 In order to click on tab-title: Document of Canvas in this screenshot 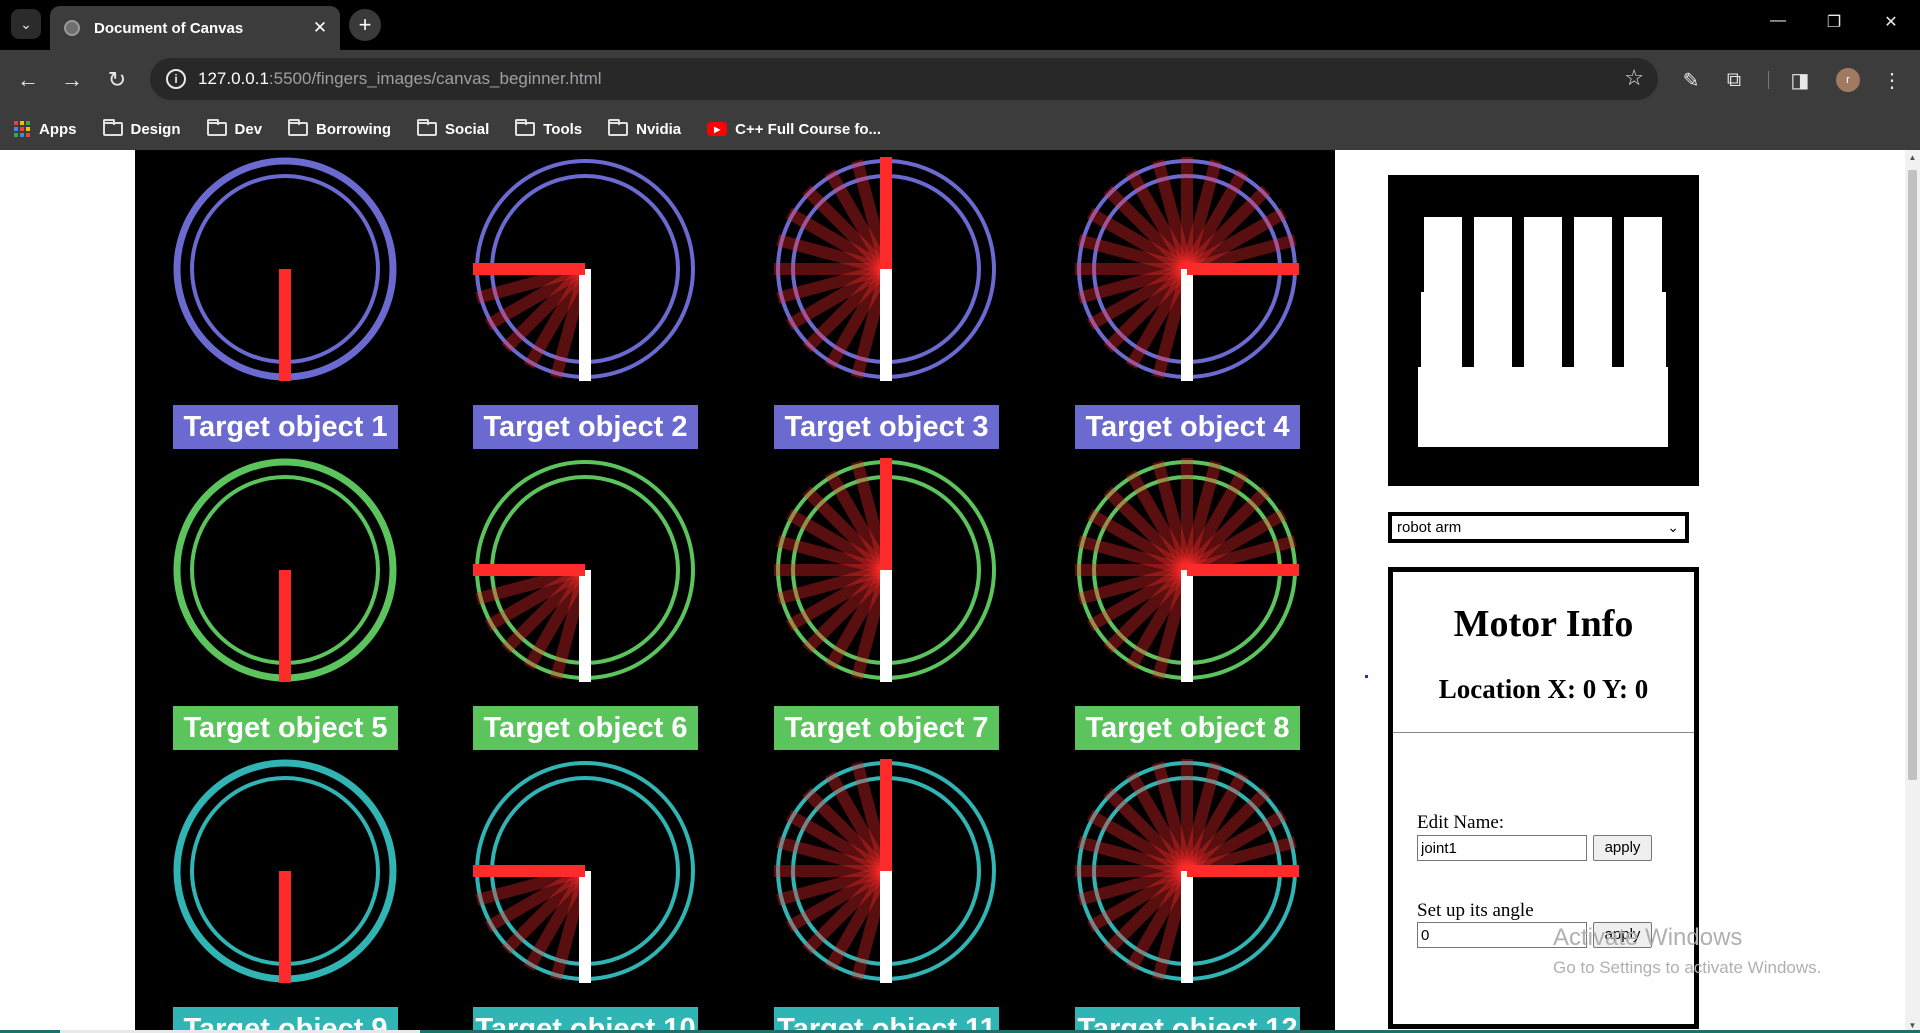, I will do `click(169, 28)`.